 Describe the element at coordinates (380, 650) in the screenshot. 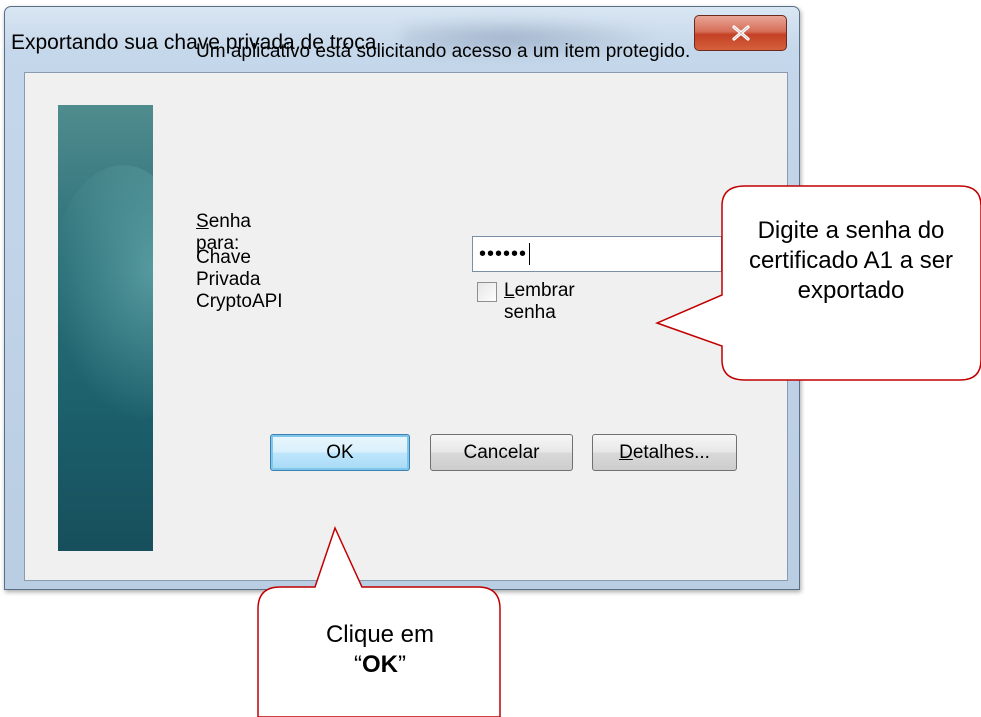

I see `ok-callout-text: Clique em “OK”` at that location.